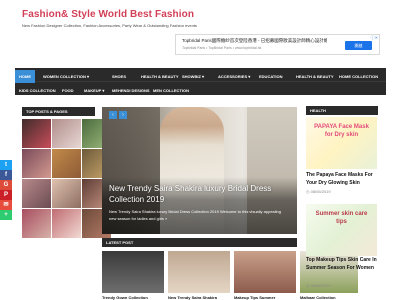  Describe the element at coordinates (37, 90) in the screenshot. I see `nav-item: KIDS COLLECTION` at that location.